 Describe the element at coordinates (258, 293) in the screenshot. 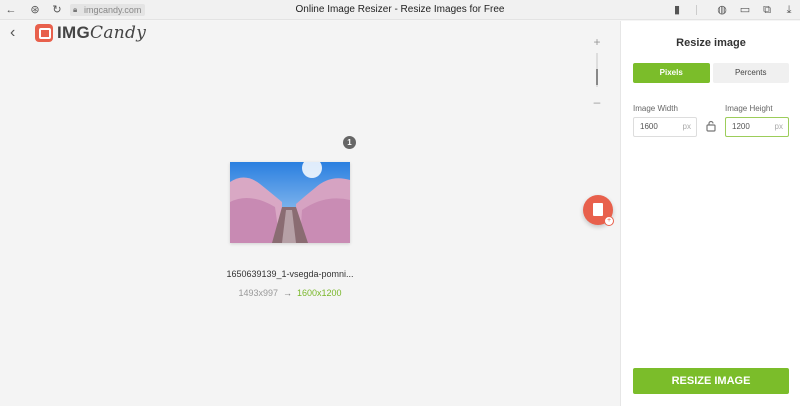

I see `original-dimensions: 1493x997` at that location.